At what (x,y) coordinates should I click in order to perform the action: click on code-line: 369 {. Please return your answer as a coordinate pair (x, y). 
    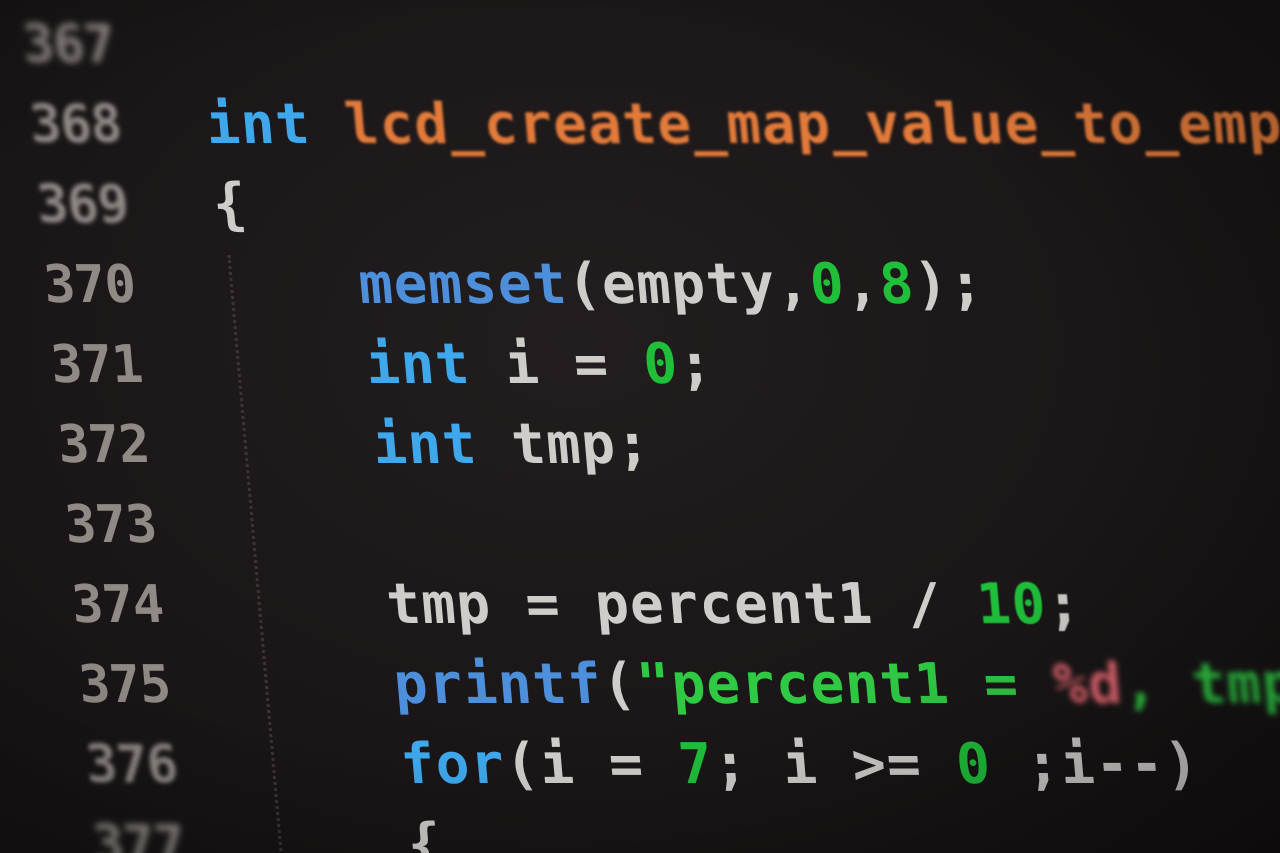
    Looking at the image, I should click on (647, 205).